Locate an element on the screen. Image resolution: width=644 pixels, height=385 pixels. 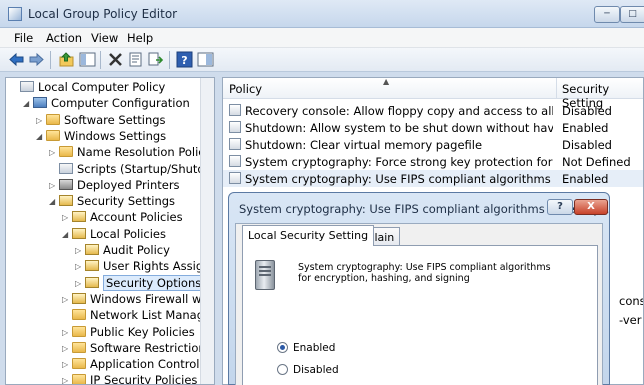
tree-item-label: Software Settings is located at coordinates (115, 119).